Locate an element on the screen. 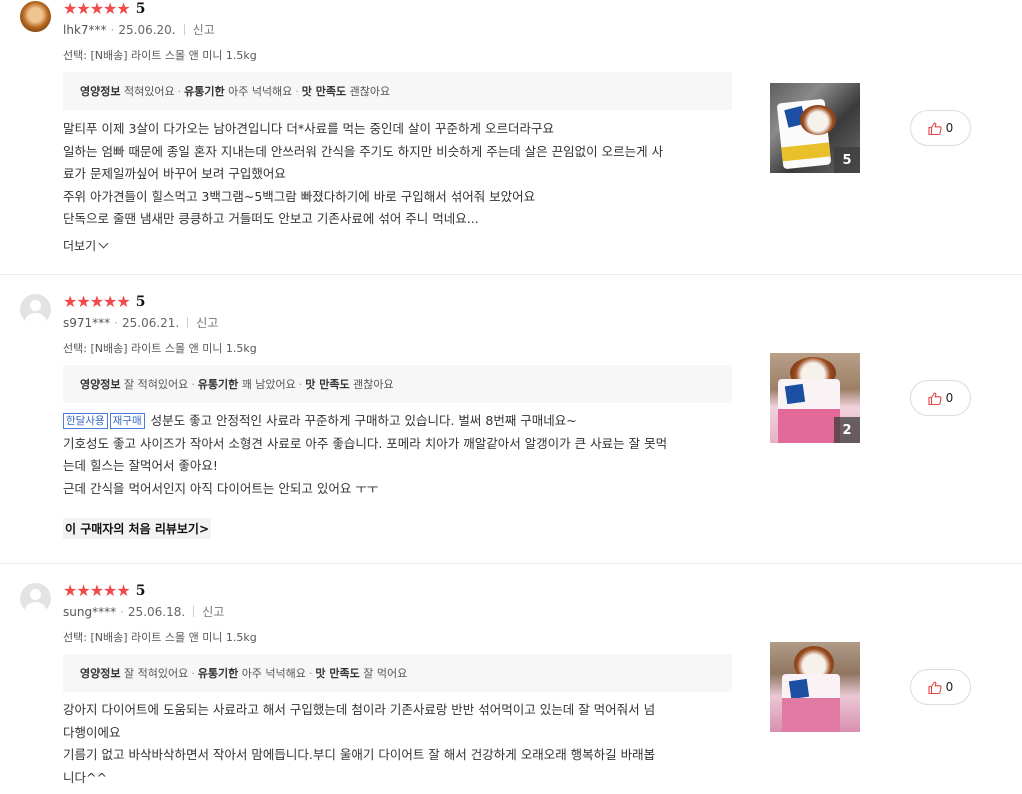  review-date: 25.06.21. is located at coordinates (150, 322).